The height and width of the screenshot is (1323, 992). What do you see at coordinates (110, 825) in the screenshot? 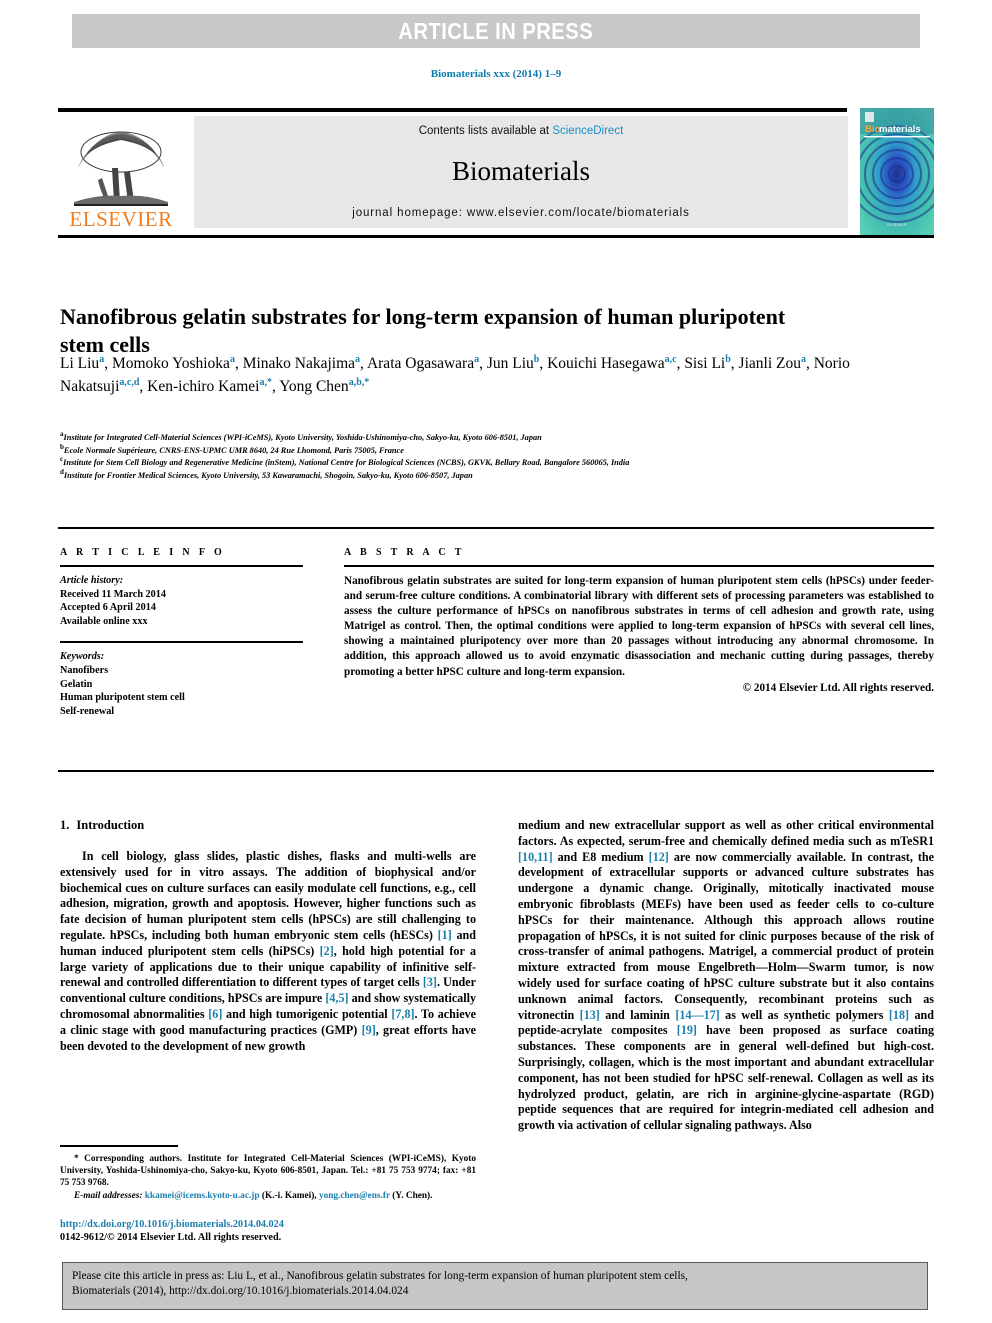
I see `section-title: Introduction` at bounding box center [110, 825].